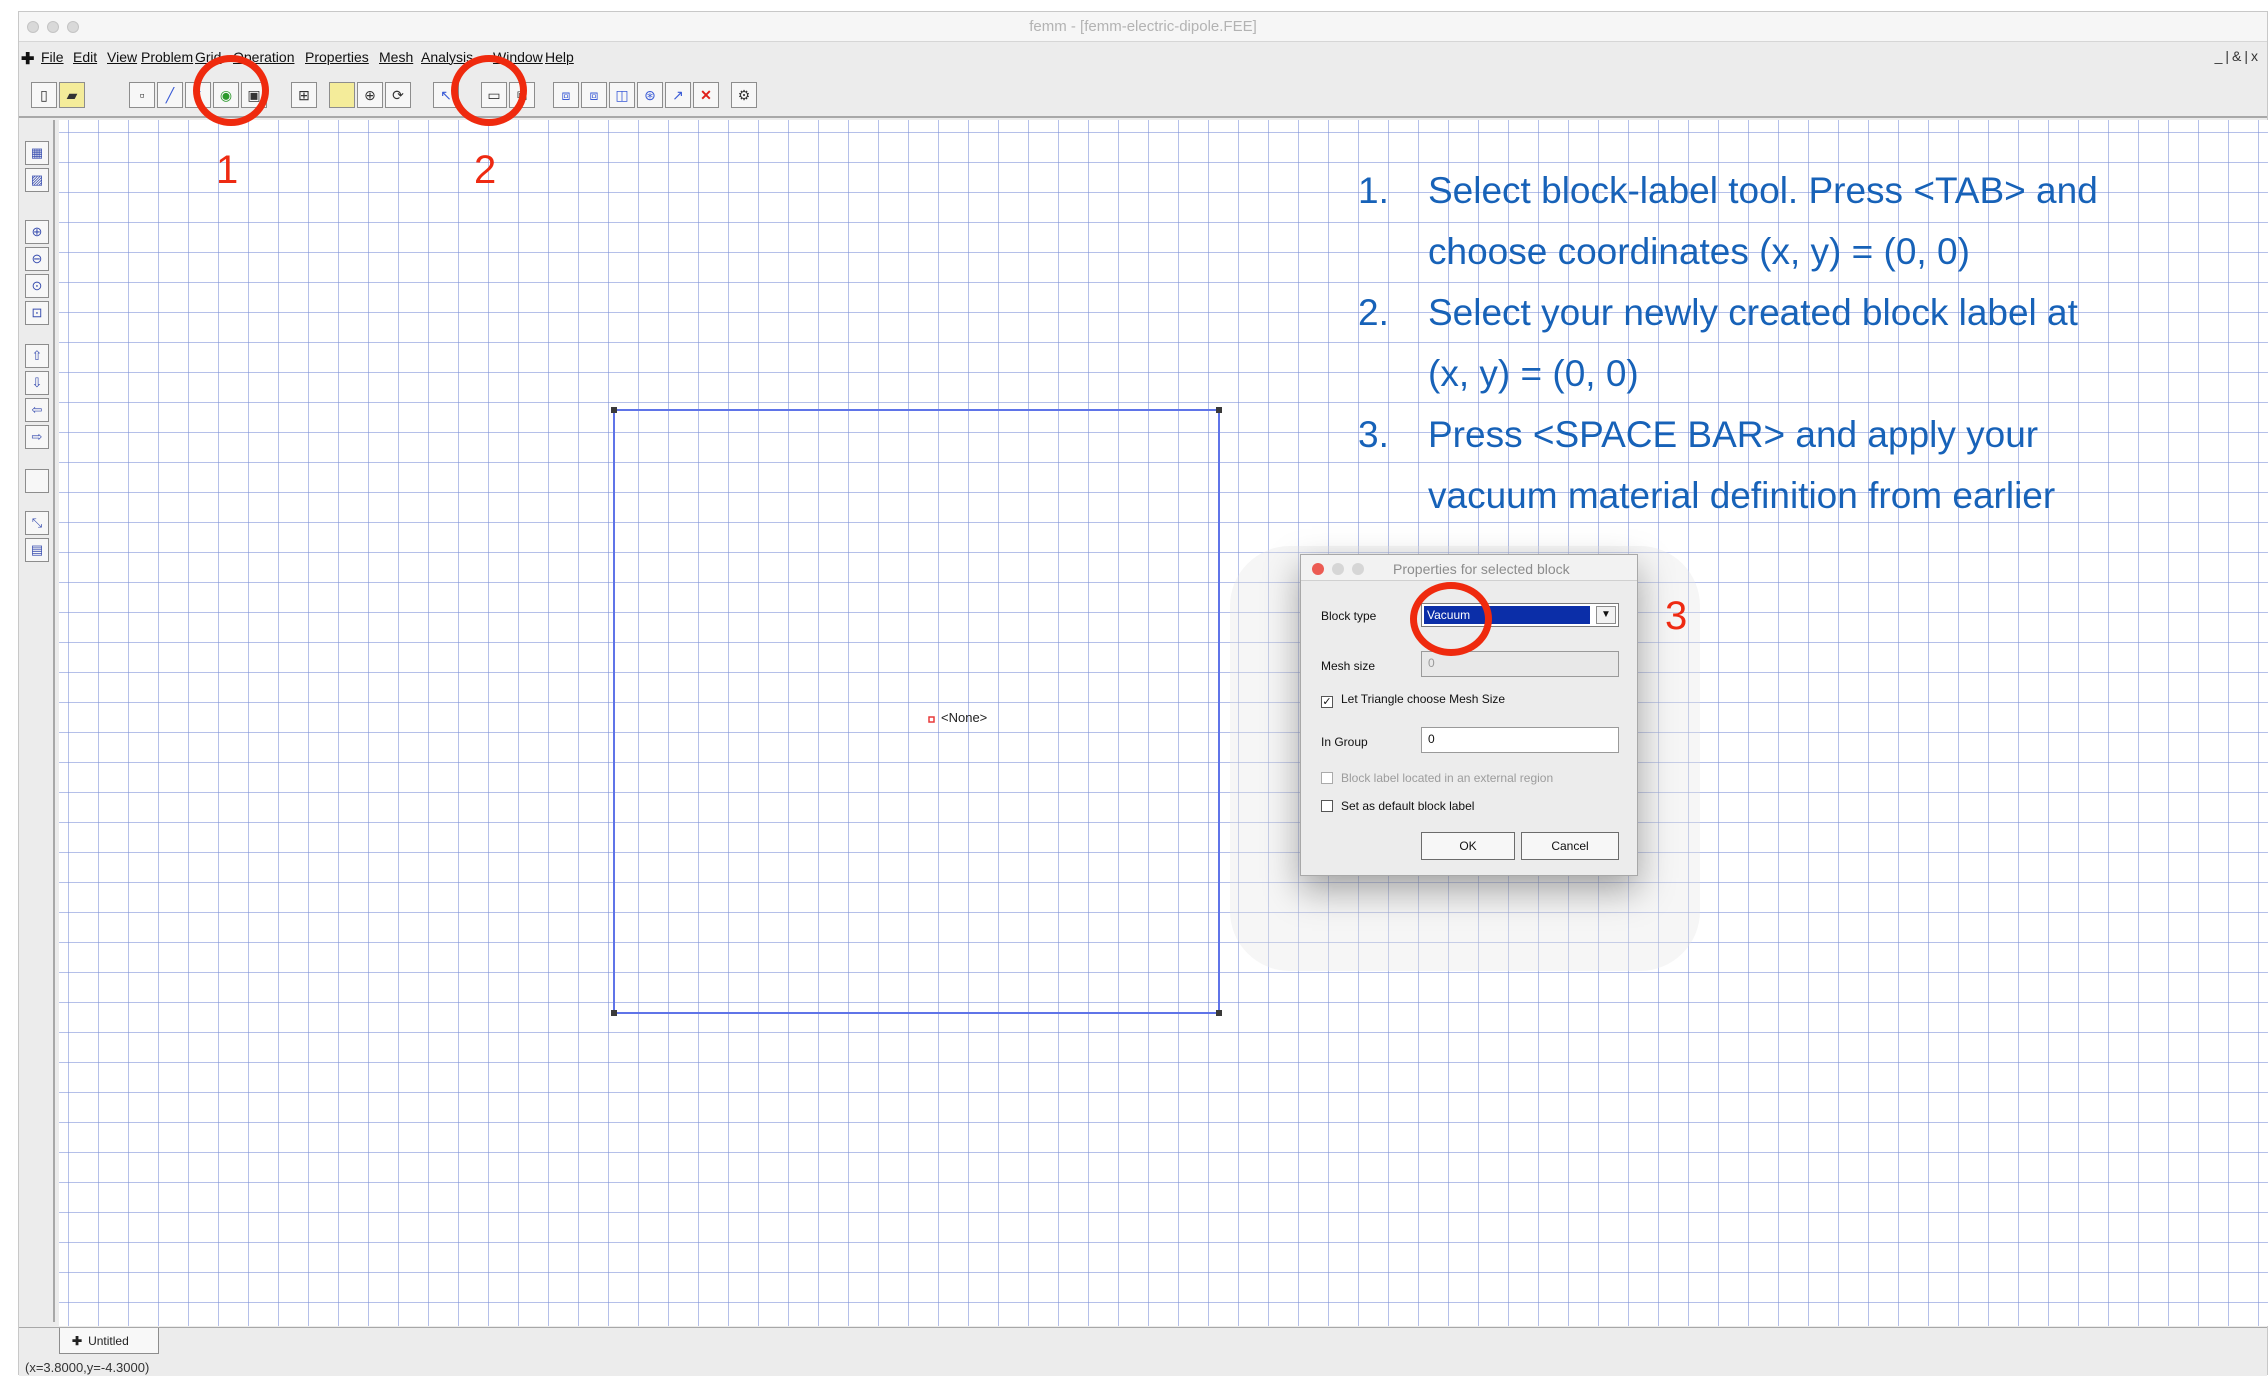 This screenshot has height=1376, width=2268. Describe the element at coordinates (650, 95) in the screenshot. I see `mesh-tool-icon: ⊛` at that location.